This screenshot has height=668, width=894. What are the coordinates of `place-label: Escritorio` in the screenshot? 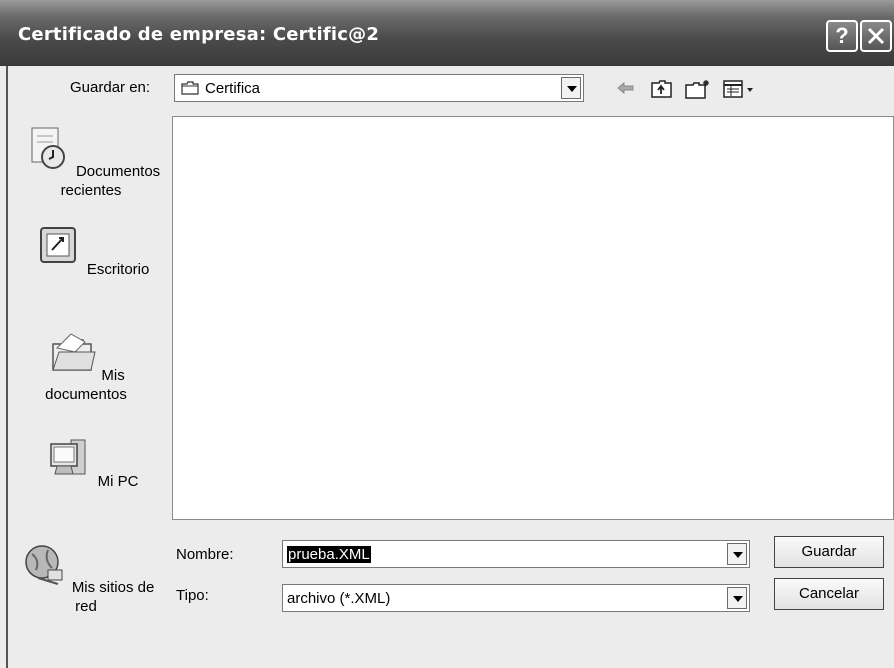 It's located at (118, 269).